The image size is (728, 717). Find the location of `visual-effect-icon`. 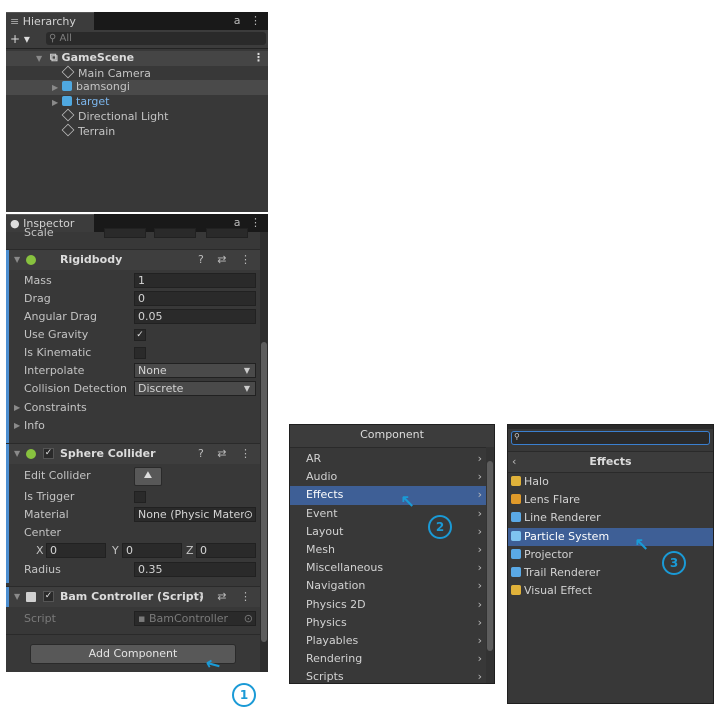

visual-effect-icon is located at coordinates (516, 590).